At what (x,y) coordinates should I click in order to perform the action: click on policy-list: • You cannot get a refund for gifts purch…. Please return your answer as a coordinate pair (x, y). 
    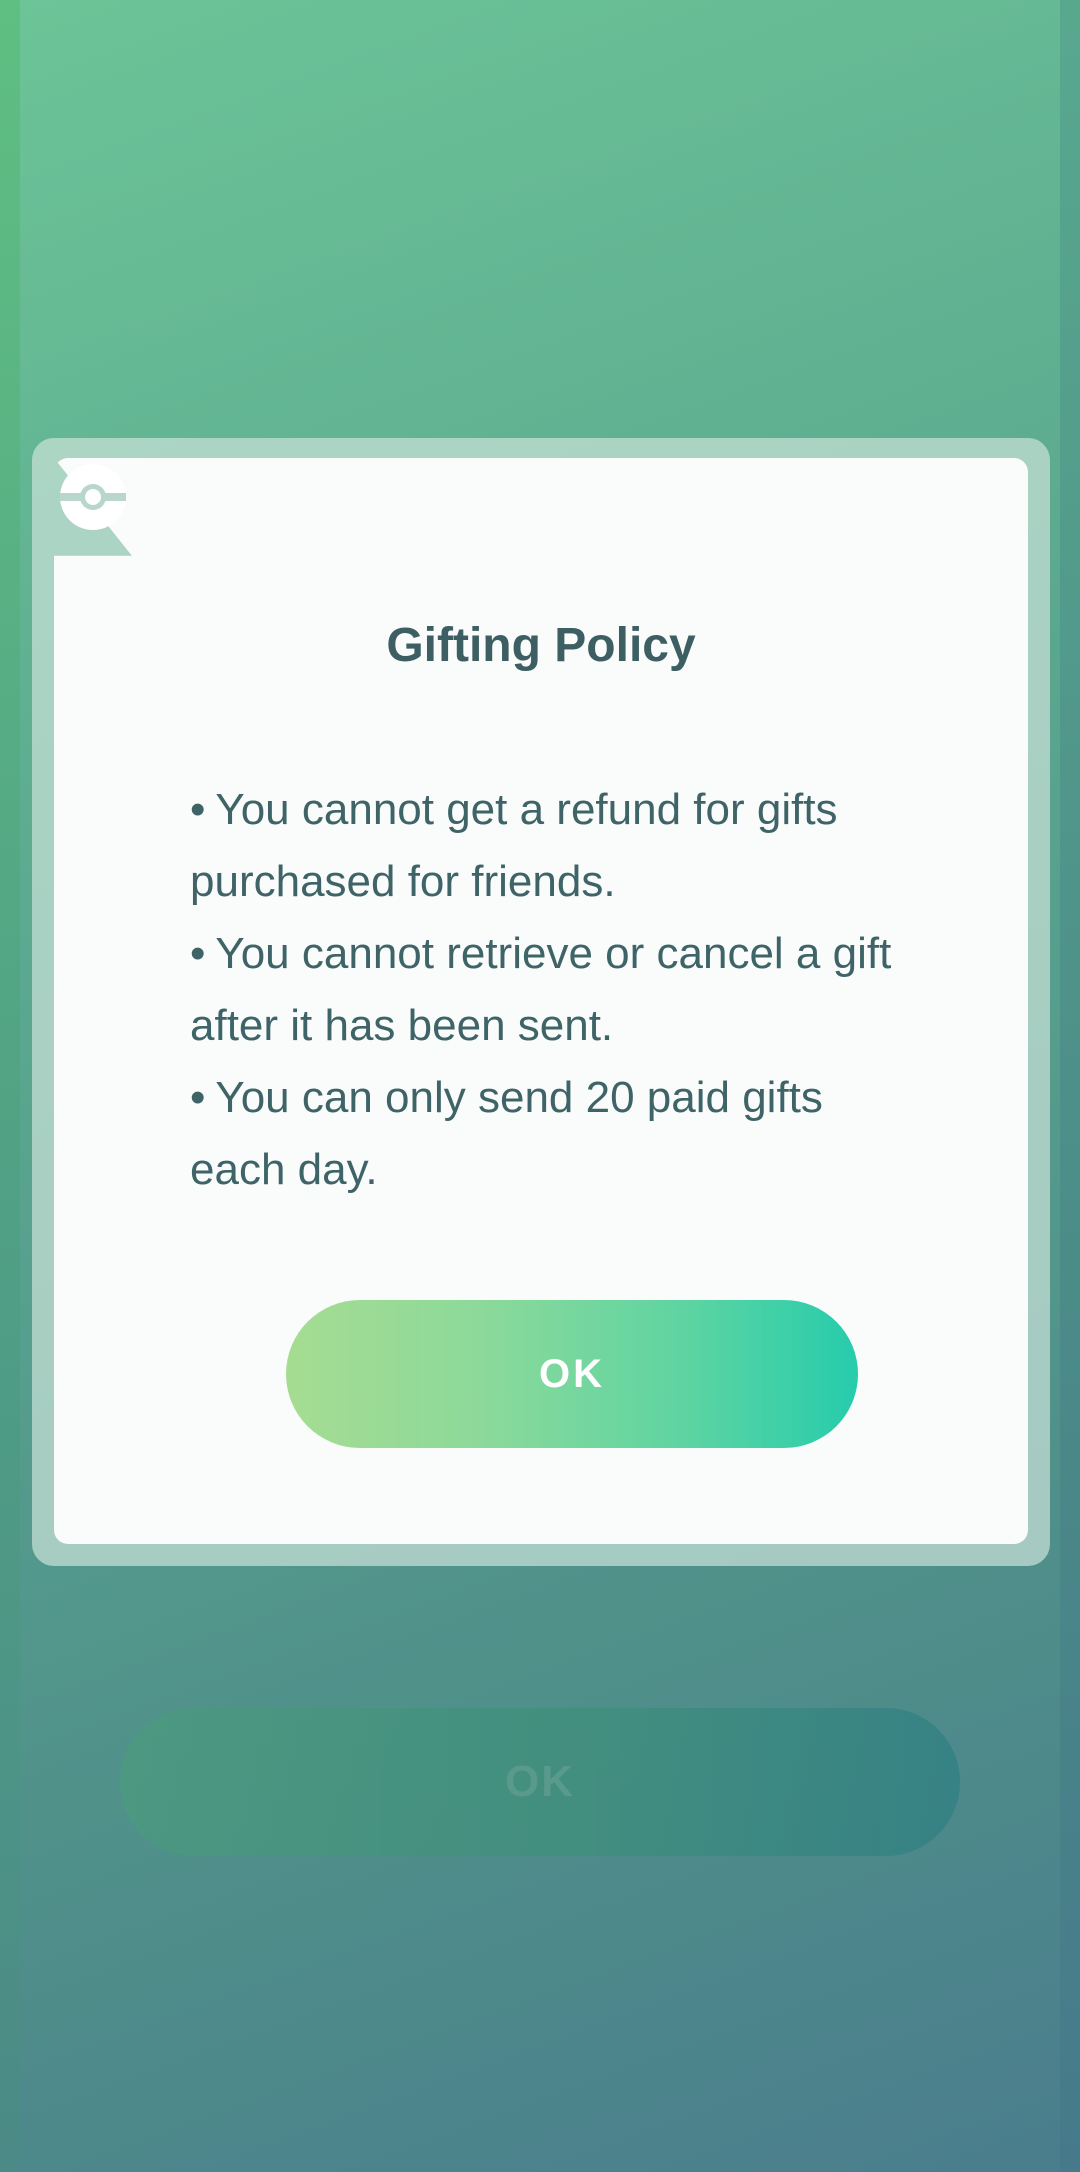
    Looking at the image, I should click on (560, 990).